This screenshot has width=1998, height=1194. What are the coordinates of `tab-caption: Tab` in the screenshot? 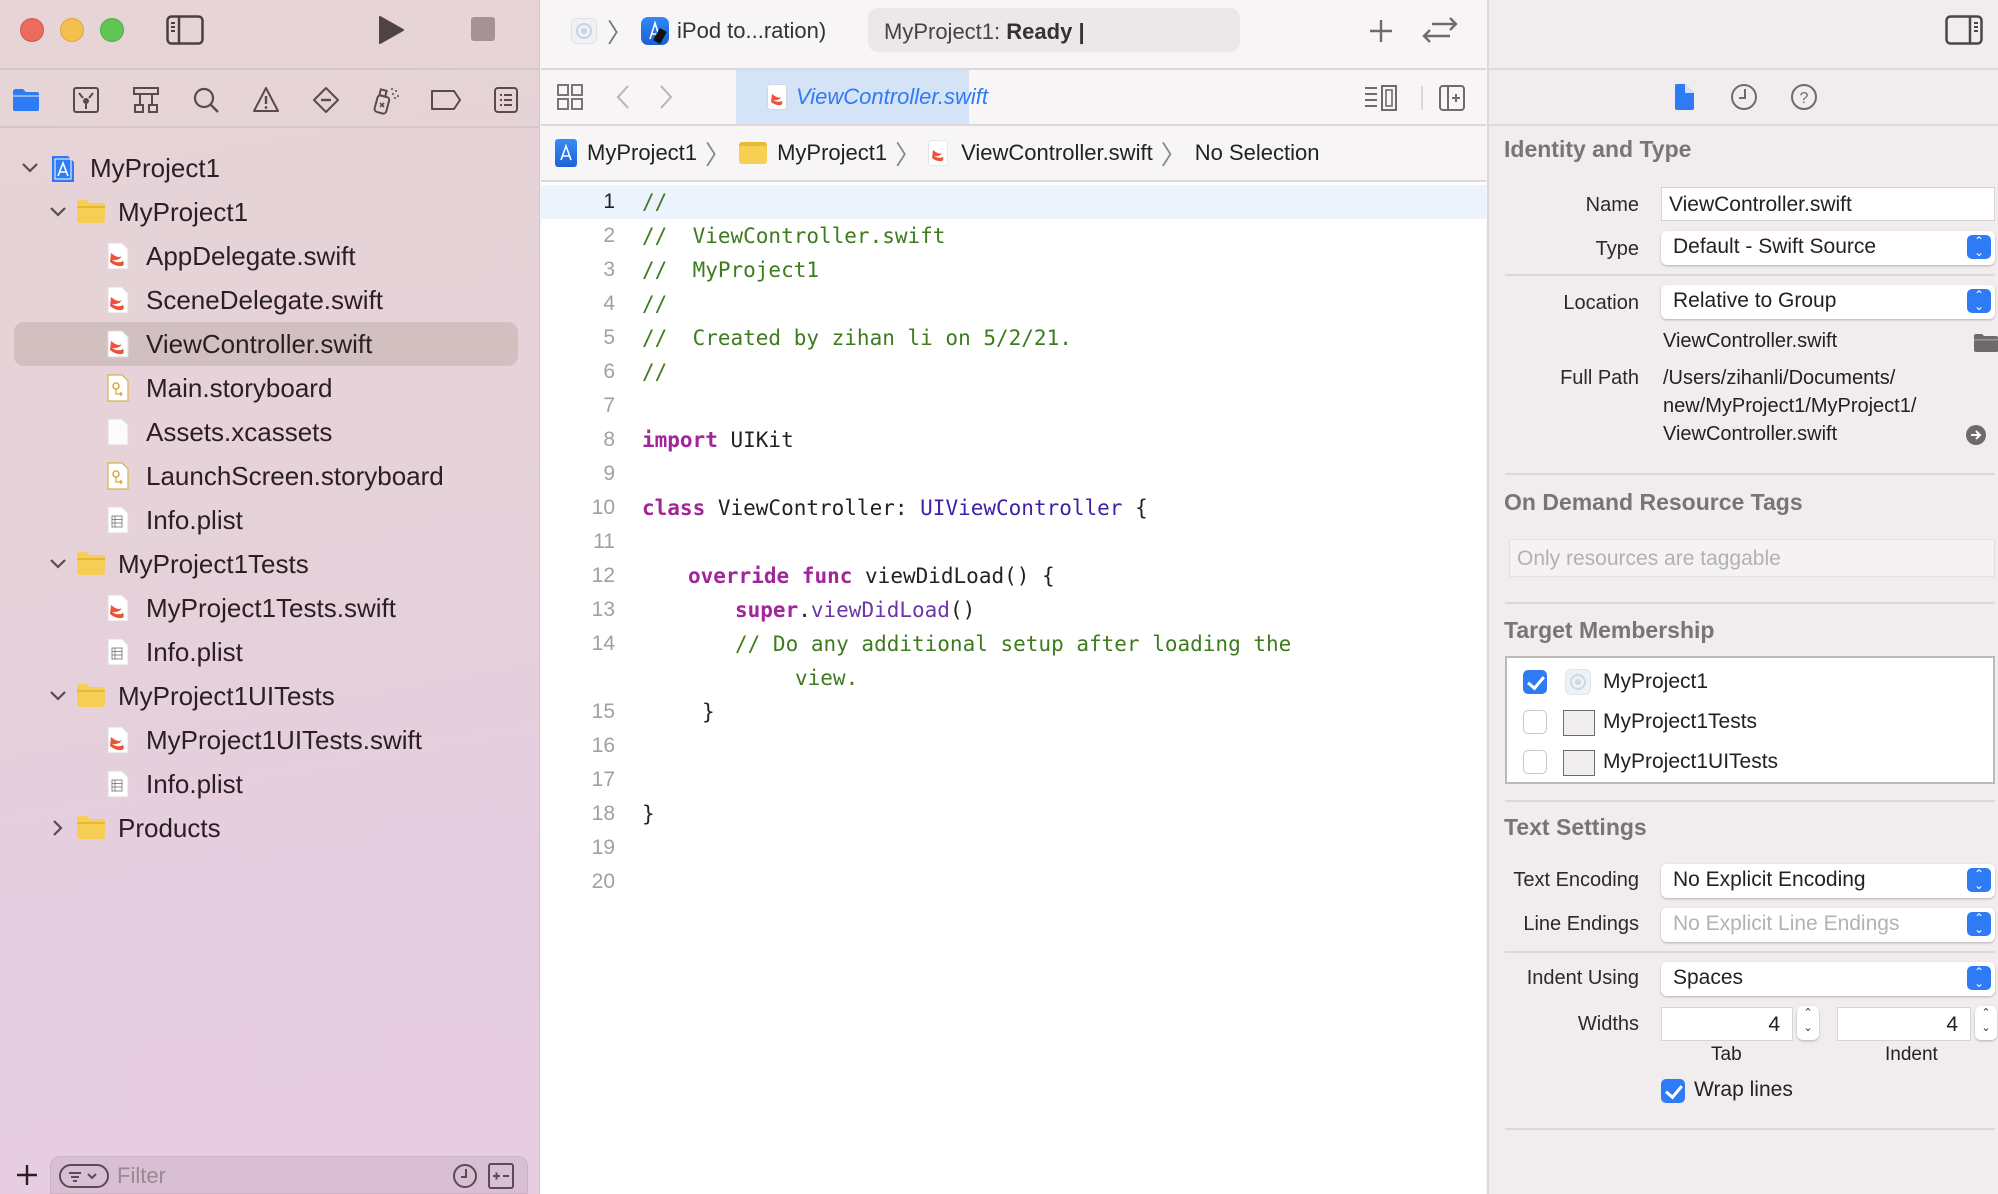 It's located at (1726, 1054).